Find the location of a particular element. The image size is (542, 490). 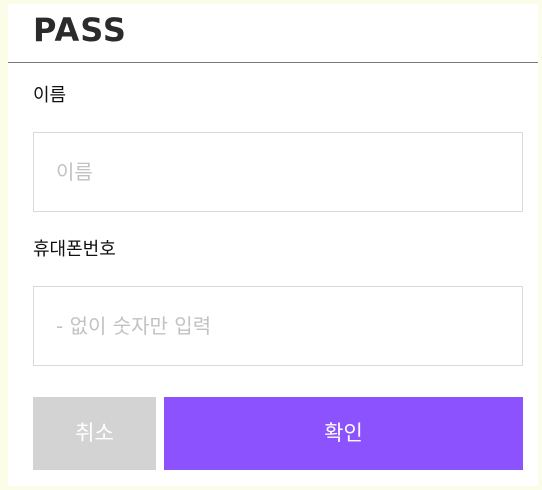

phone-label: 휴대폰번호 is located at coordinates (74, 249).